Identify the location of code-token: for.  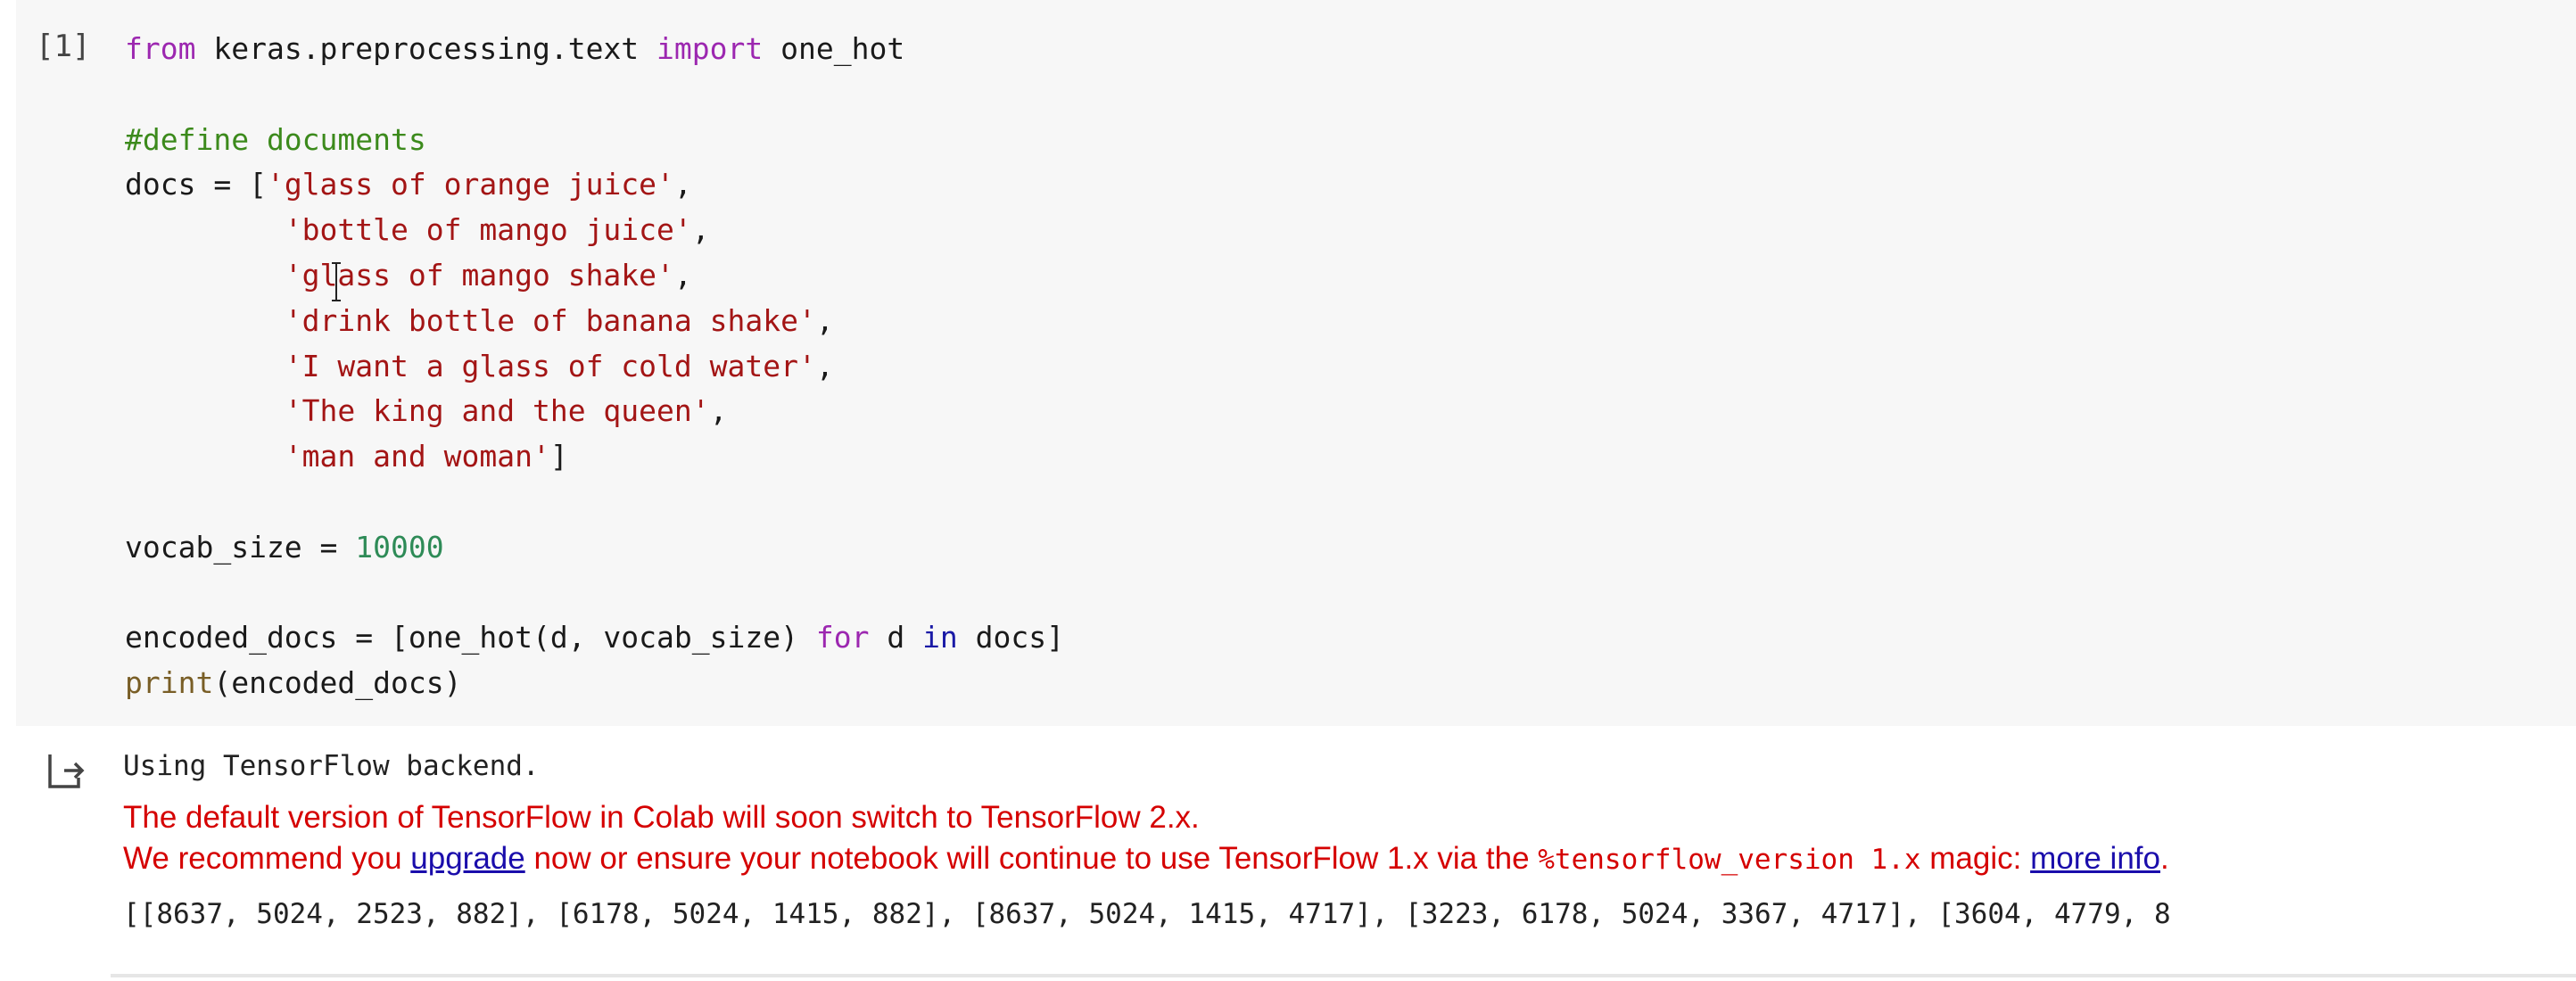
(842, 638).